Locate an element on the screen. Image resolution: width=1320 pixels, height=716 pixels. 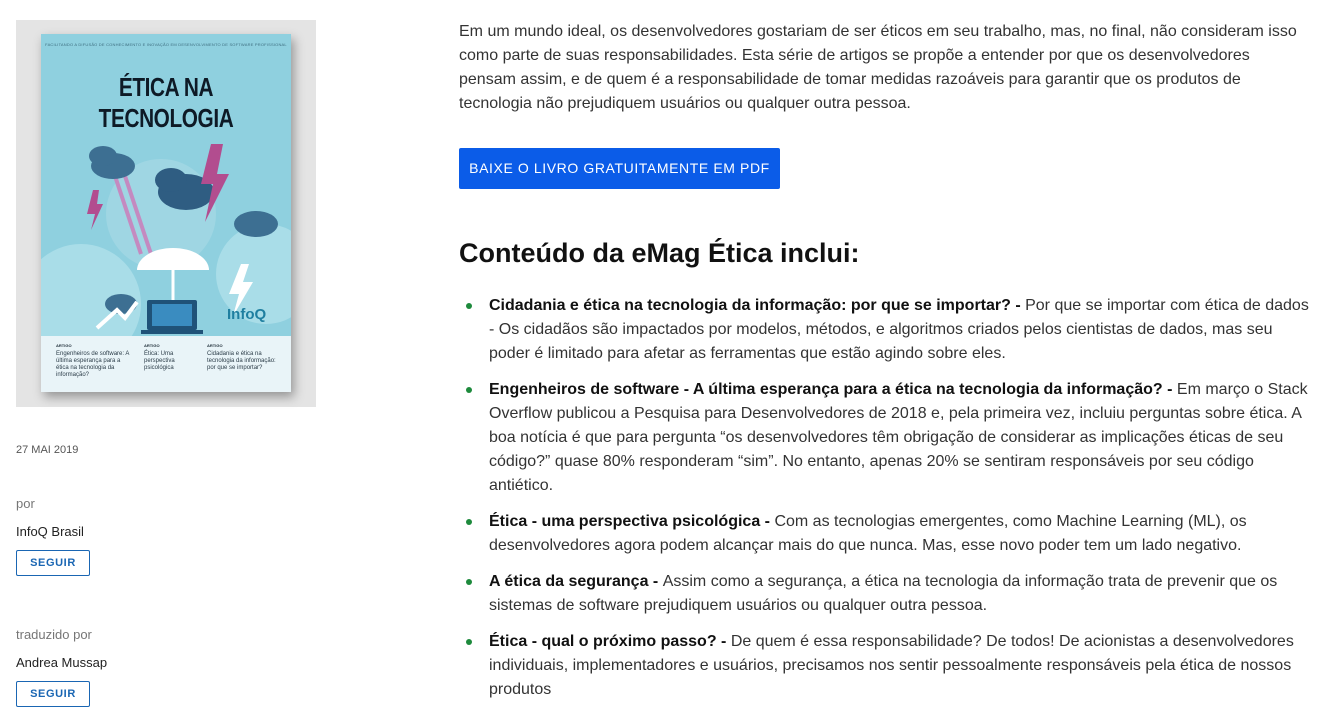
author-name: InfoQ Brasil is located at coordinates (50, 531).